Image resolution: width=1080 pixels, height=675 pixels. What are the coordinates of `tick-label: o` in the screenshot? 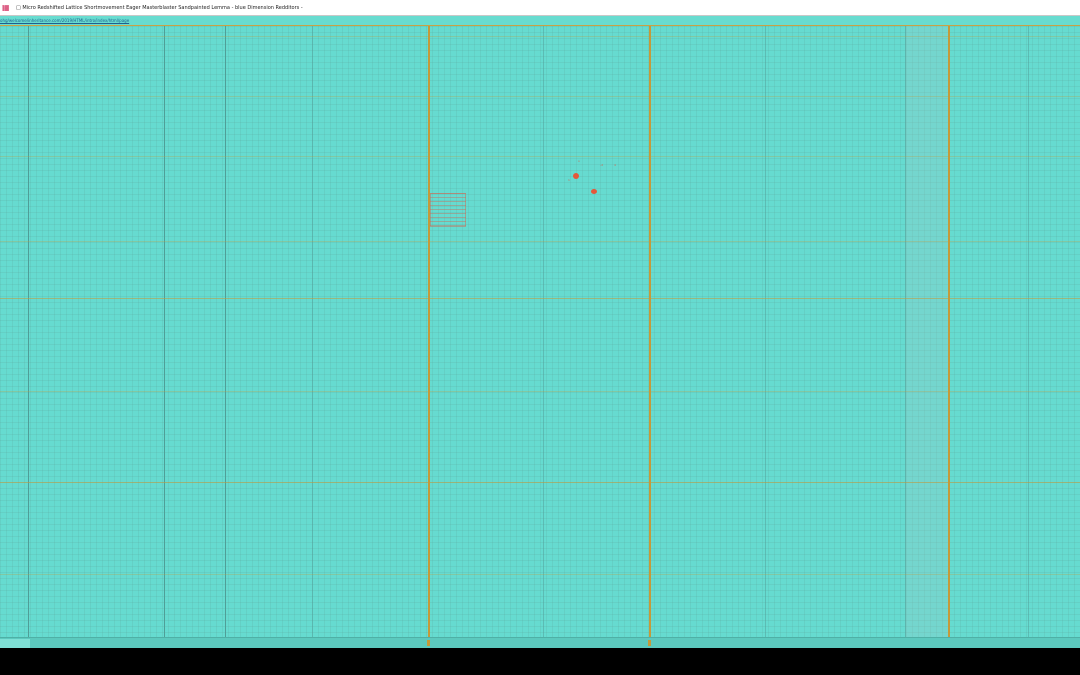 It's located at (579, 161).